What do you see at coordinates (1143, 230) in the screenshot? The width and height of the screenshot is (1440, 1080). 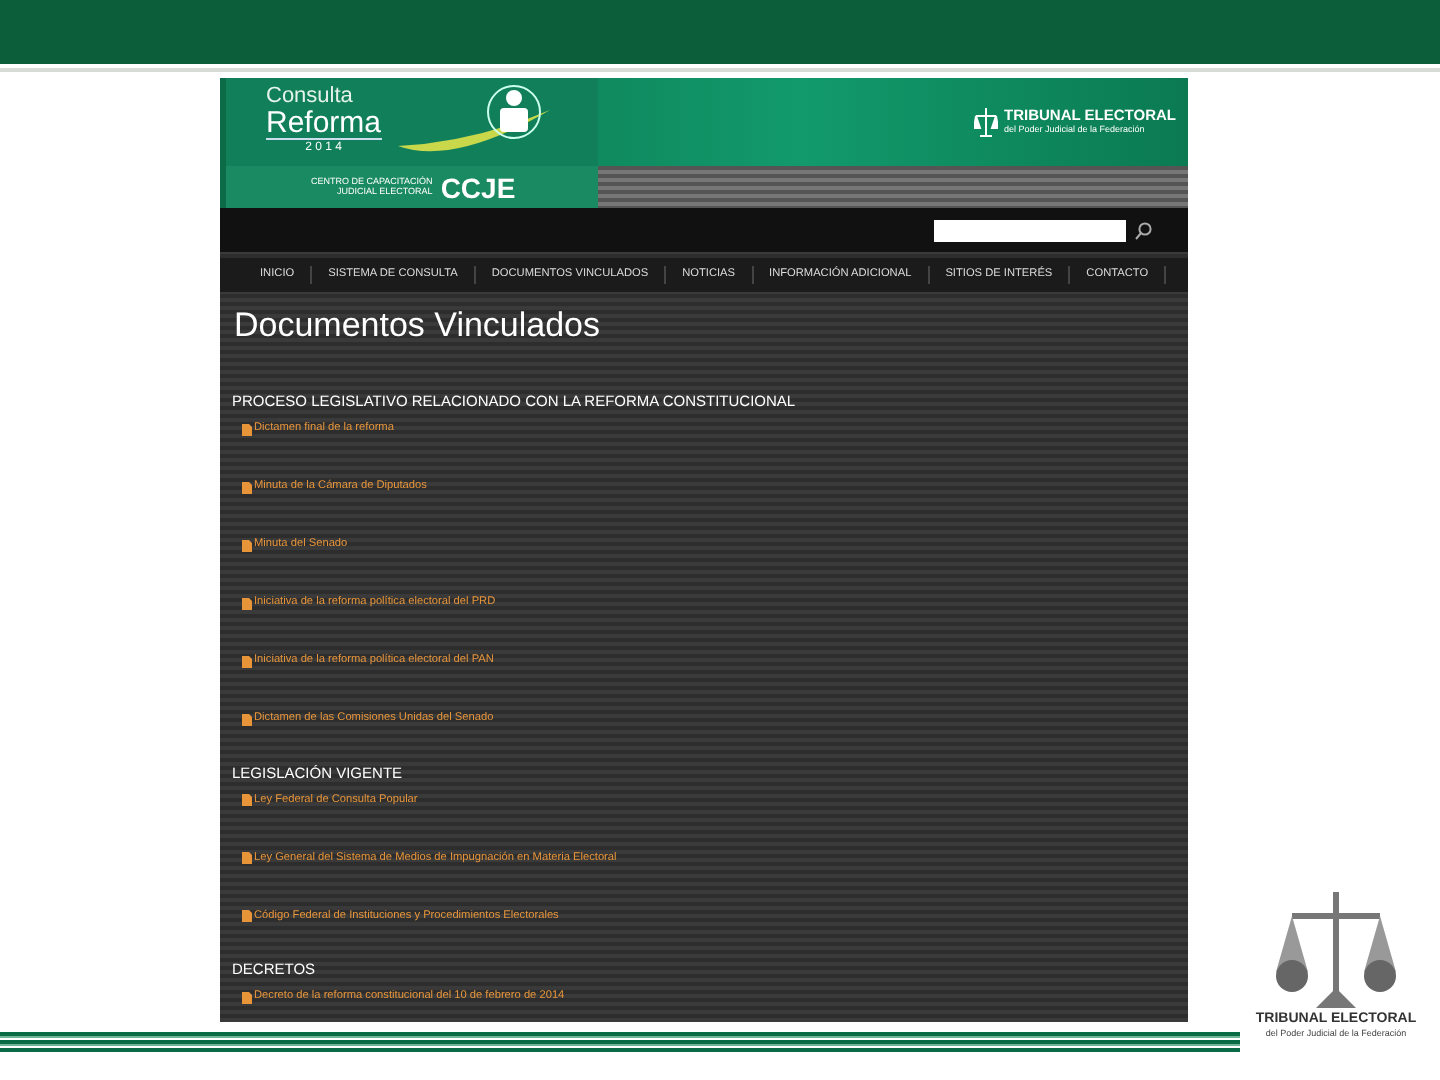 I see `search-icon` at bounding box center [1143, 230].